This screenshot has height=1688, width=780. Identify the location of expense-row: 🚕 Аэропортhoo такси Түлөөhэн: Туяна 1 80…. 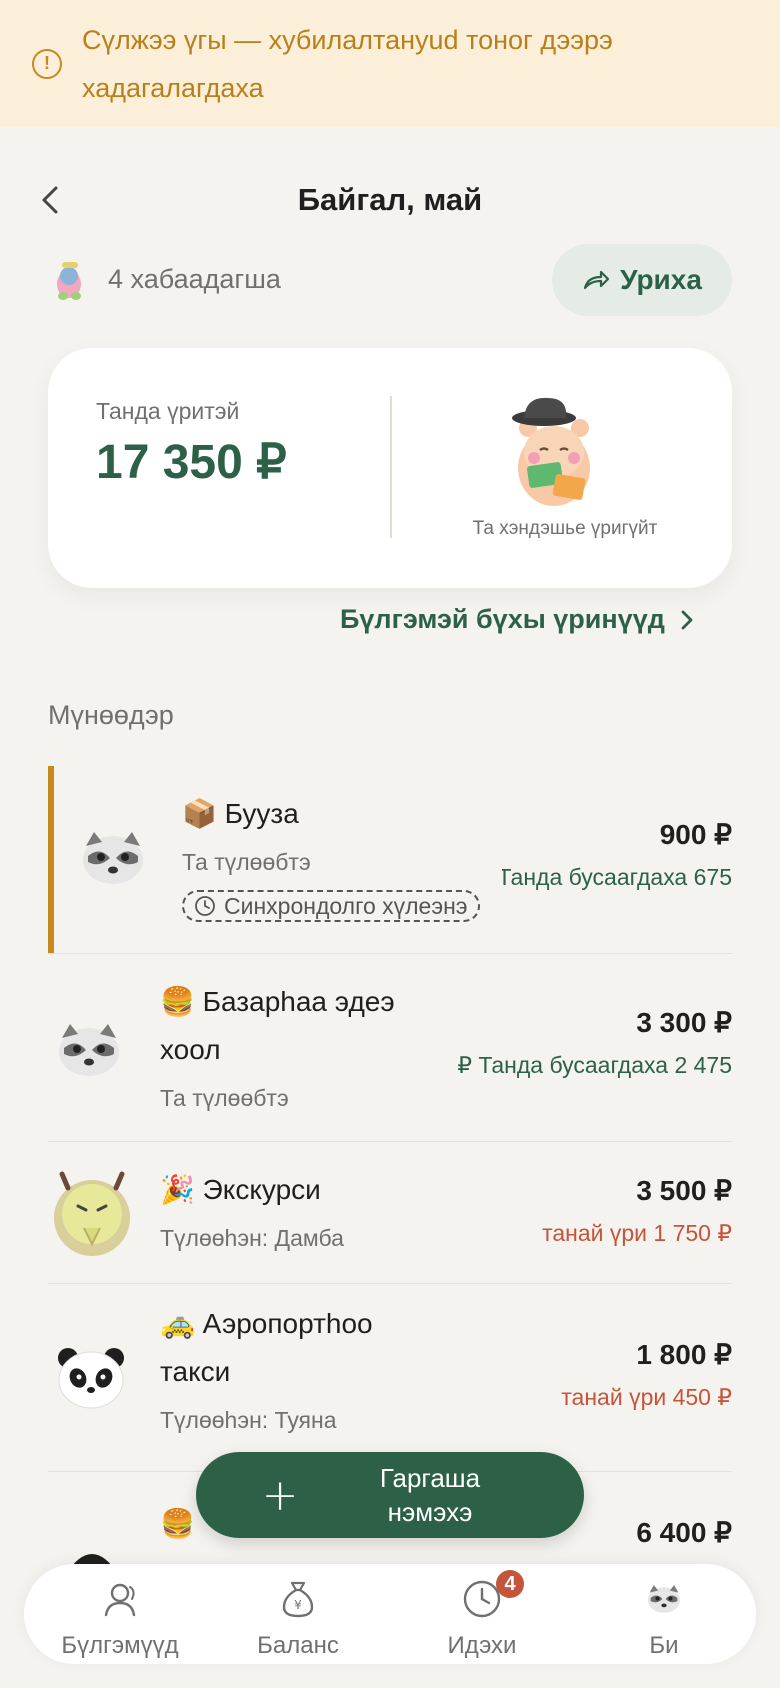
(390, 1378).